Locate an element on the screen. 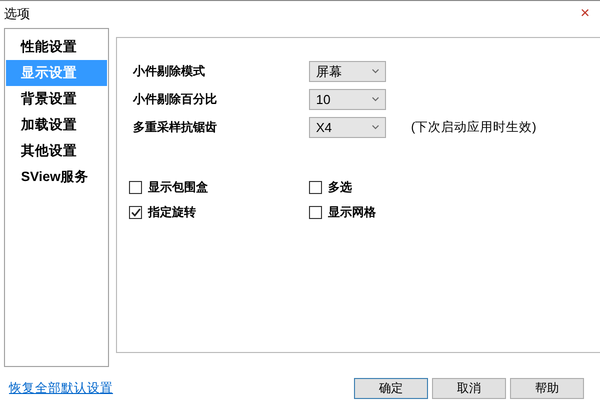 This screenshot has width=600, height=409. checkbox-label: 显示包围盒 is located at coordinates (178, 187).